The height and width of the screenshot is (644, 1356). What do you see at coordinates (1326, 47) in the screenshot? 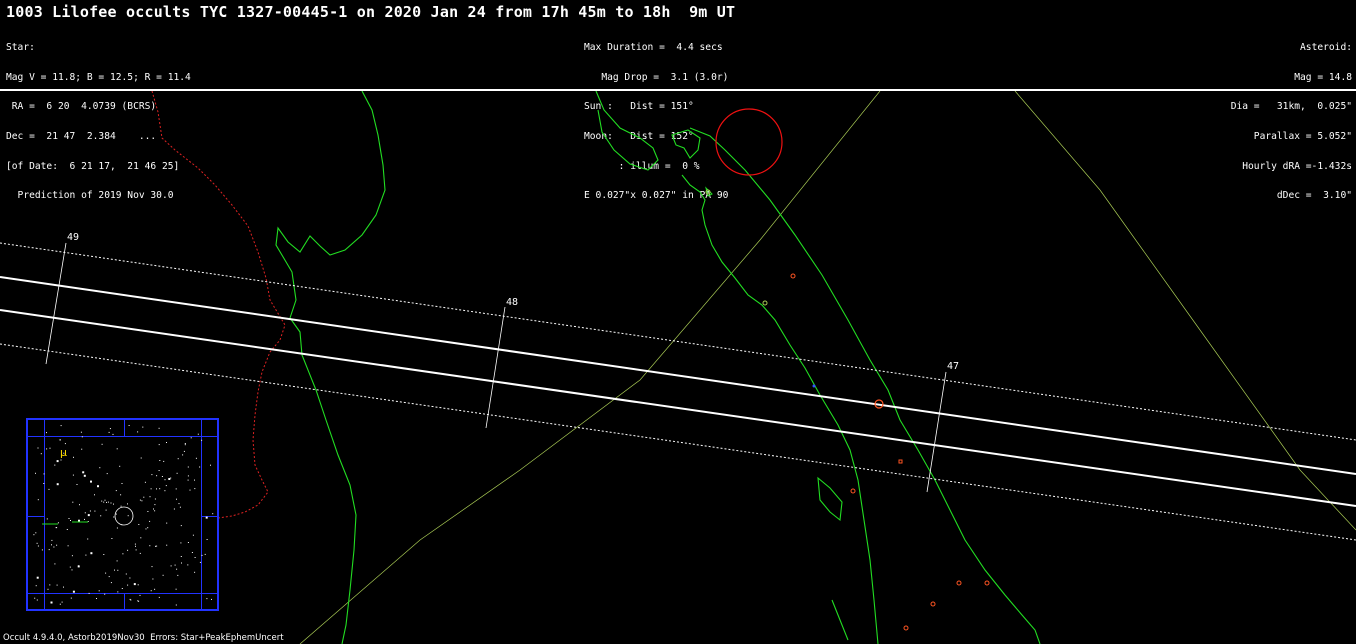
I see `asteroid-info-line: Asteroid:` at bounding box center [1326, 47].